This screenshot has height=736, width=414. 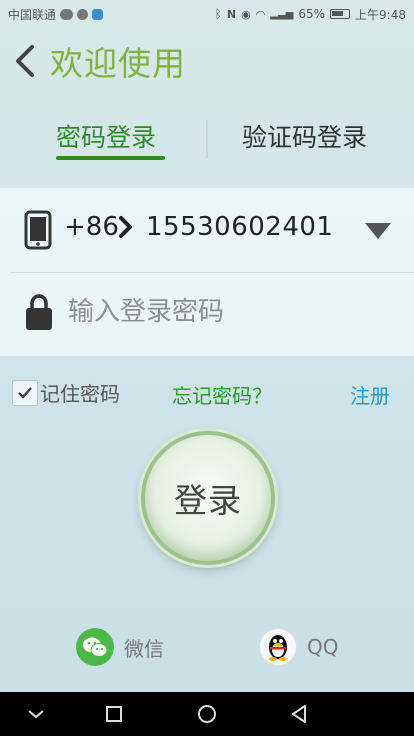 I want to click on wechat-login-button: 微信, so click(x=120, y=647).